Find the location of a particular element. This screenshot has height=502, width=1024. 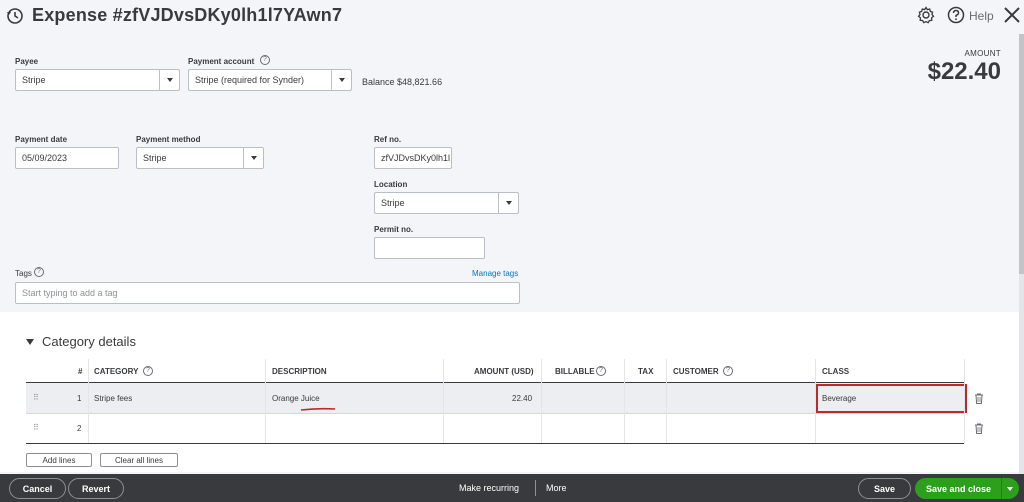

location-select: Stripe is located at coordinates (446, 203).